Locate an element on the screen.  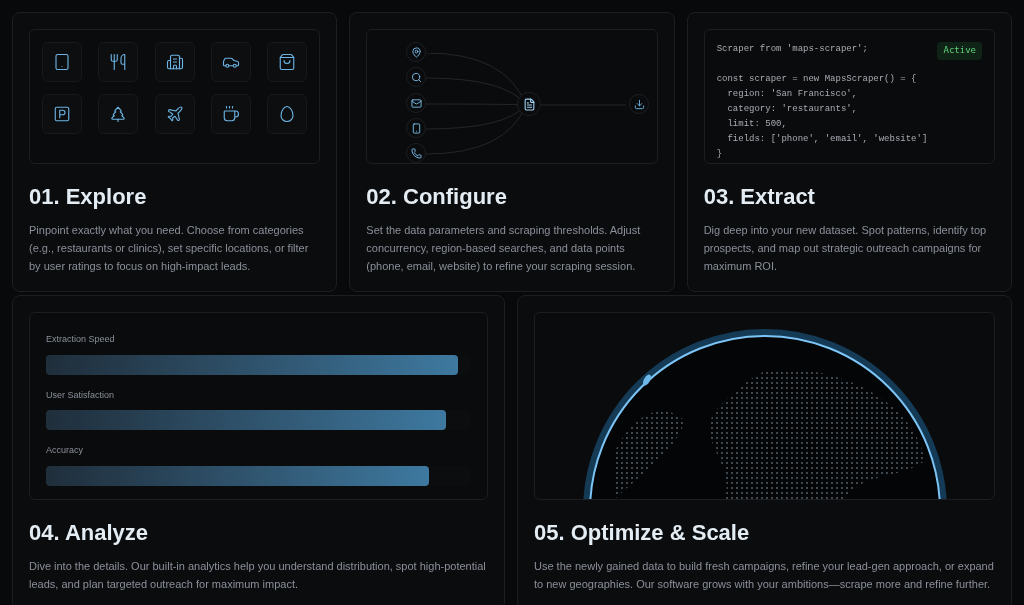
step-title: 02. Configure is located at coordinates (436, 197).